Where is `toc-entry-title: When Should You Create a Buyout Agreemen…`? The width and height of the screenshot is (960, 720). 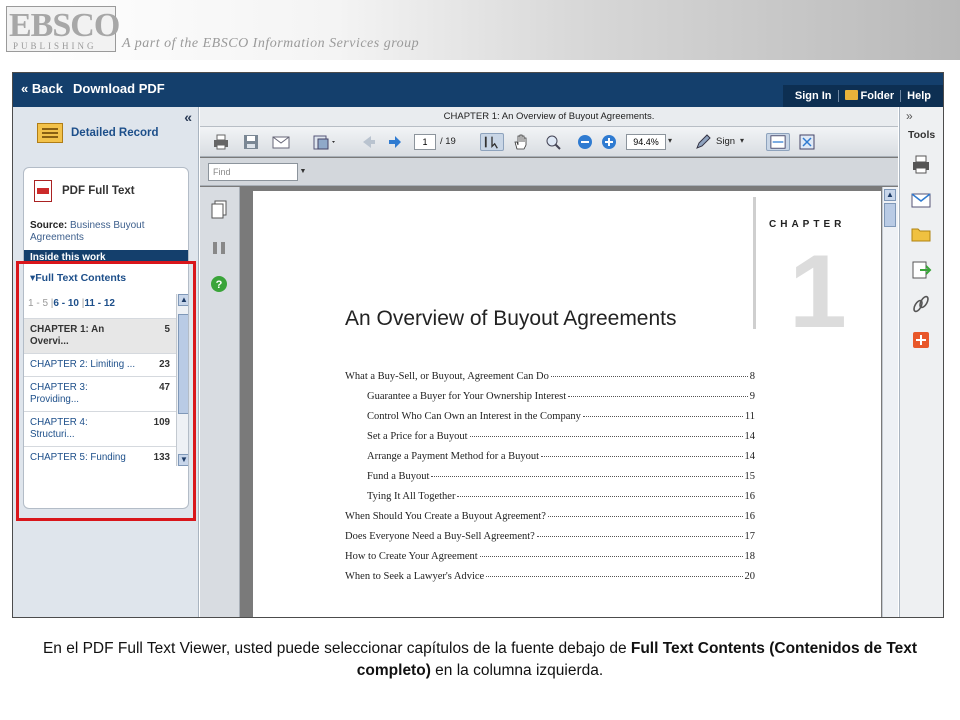 toc-entry-title: When Should You Create a Buyout Agreemen… is located at coordinates (445, 516).